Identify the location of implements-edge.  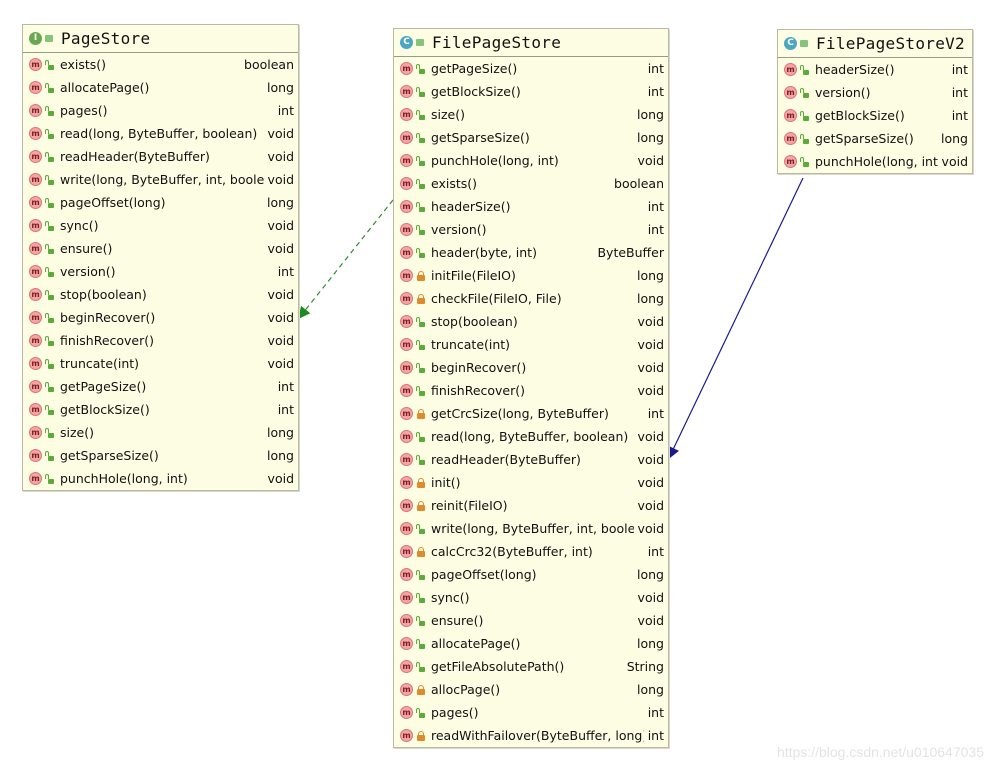
(346, 259).